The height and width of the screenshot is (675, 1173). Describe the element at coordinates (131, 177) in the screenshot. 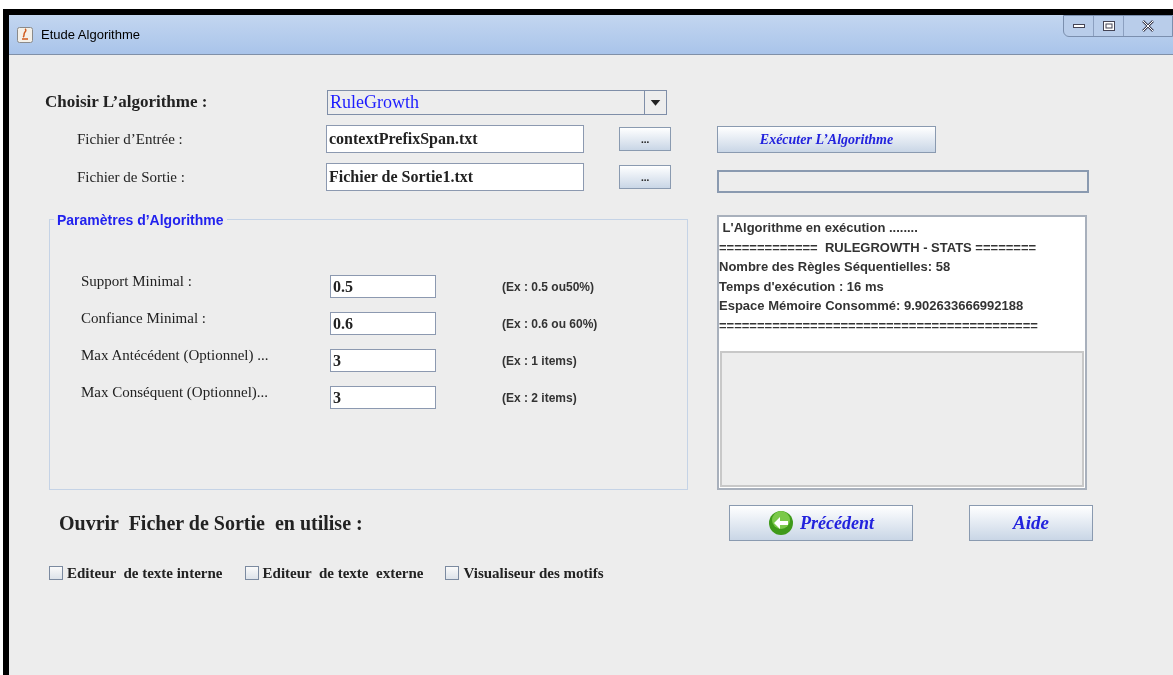

I see `field-label: Fichier de Sortie :` at that location.